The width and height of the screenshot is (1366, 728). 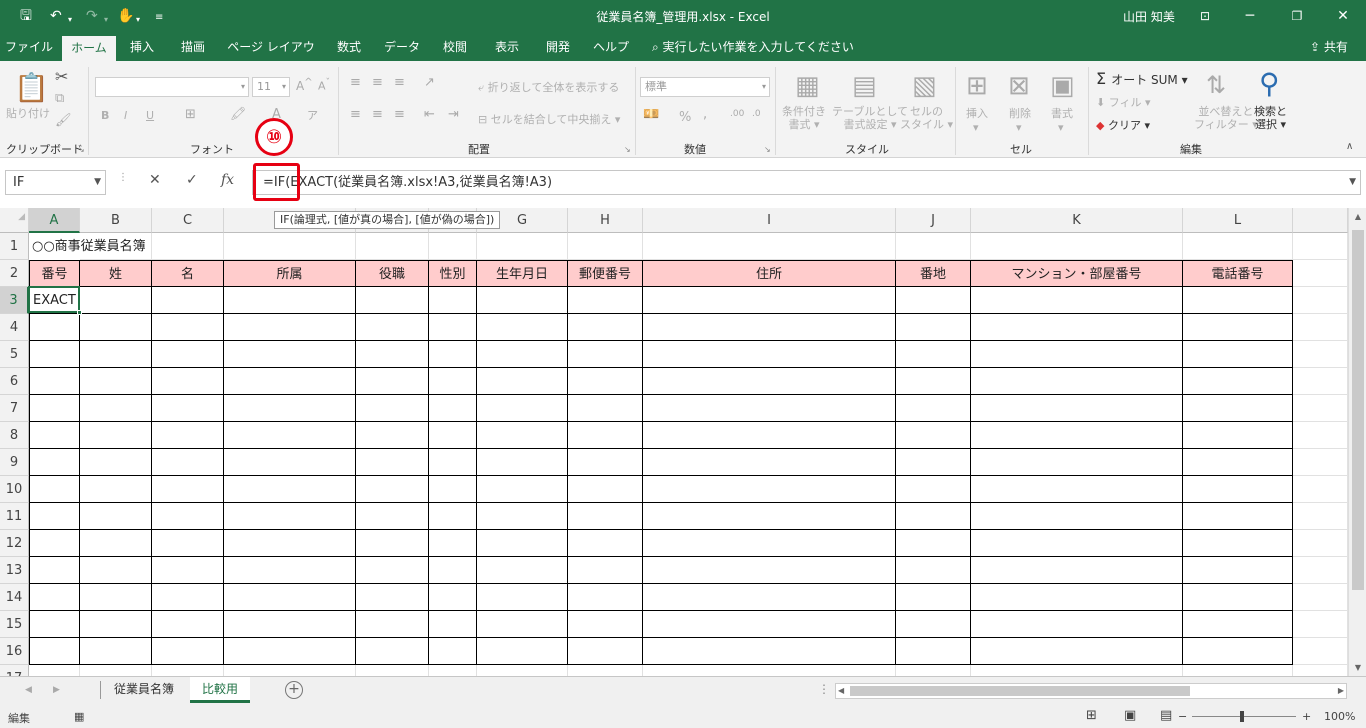 What do you see at coordinates (290, 516) in the screenshot?
I see `cell-d11` at bounding box center [290, 516].